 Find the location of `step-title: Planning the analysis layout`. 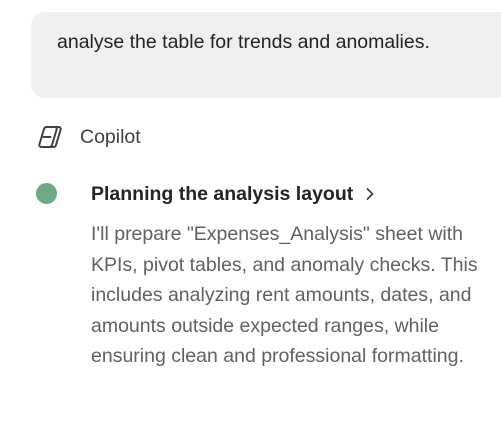

step-title: Planning the analysis layout is located at coordinates (222, 193).